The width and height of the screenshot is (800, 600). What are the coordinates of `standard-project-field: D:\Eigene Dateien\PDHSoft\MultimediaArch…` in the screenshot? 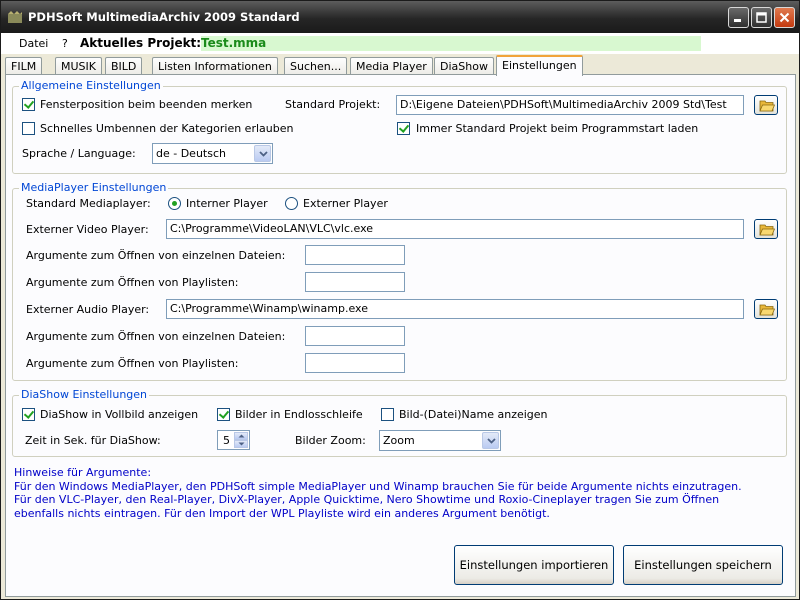 It's located at (570, 105).